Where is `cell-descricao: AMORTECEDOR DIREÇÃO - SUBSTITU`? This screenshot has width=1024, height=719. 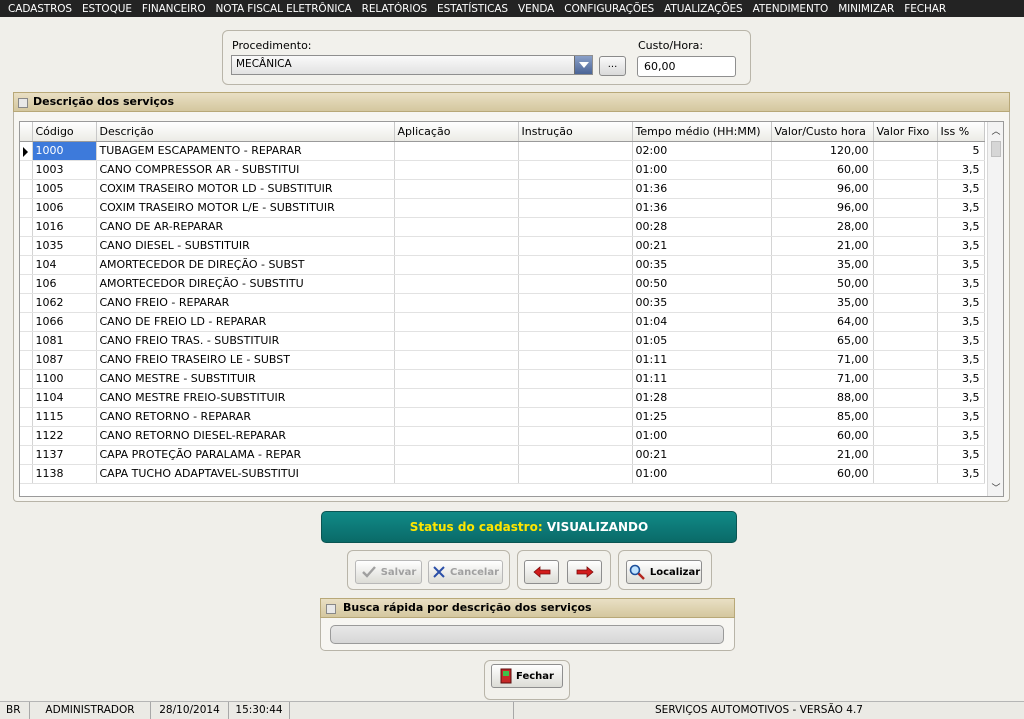
cell-descricao: AMORTECEDOR DIREÇÃO - SUBSTITU is located at coordinates (245, 284).